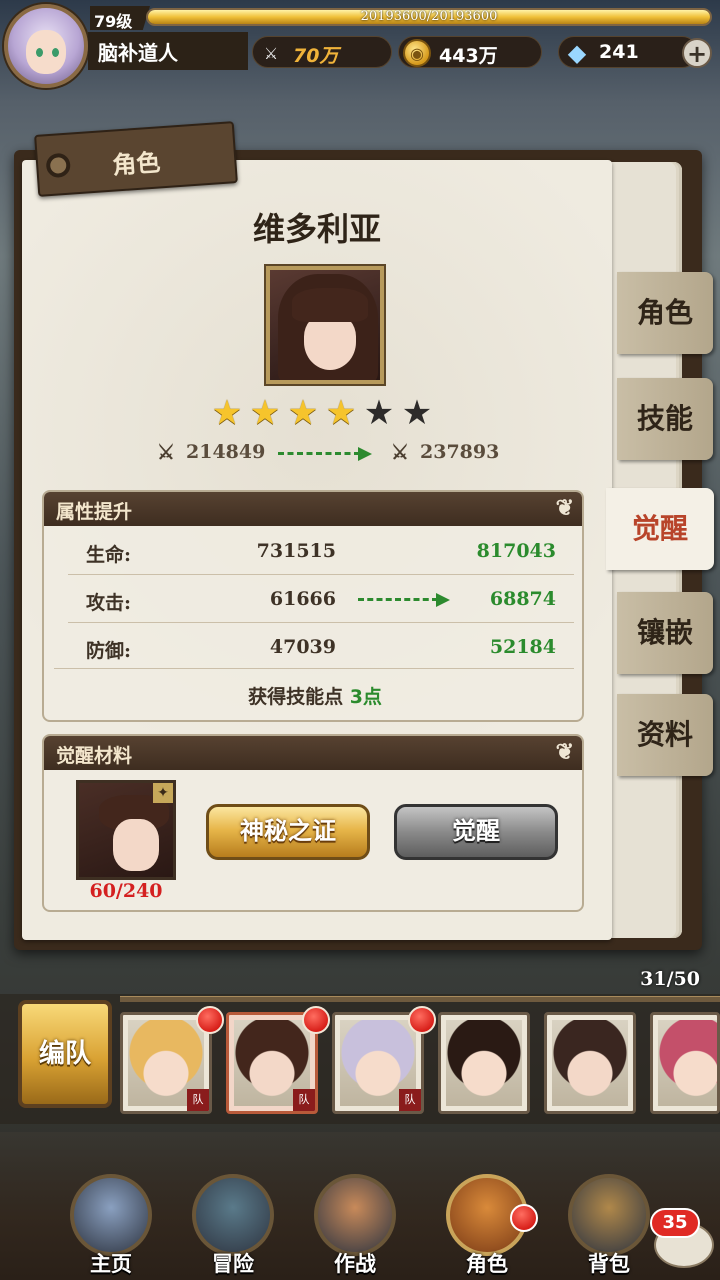 The height and width of the screenshot is (1280, 720). I want to click on tab-awaken: 觉醒, so click(660, 529).